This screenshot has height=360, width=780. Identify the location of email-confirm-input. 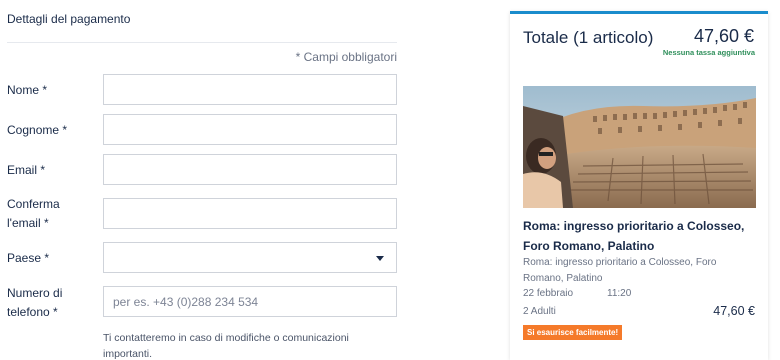
(250, 213).